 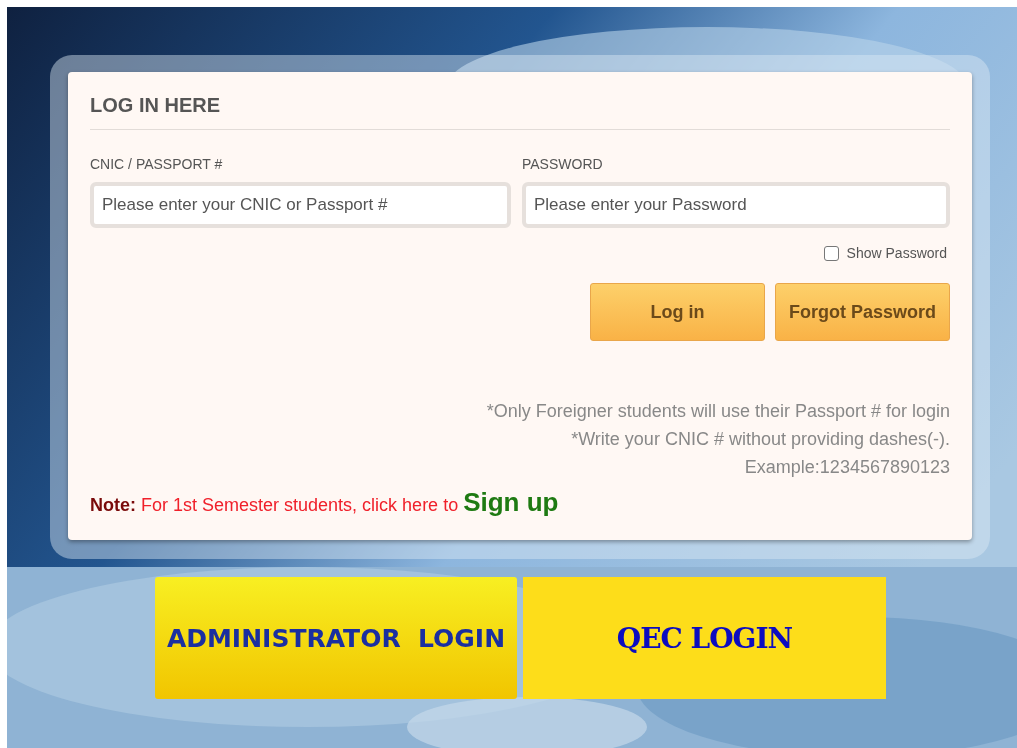 I want to click on cnic-field: Please enter your CNIC or Passport #, so click(x=300, y=205).